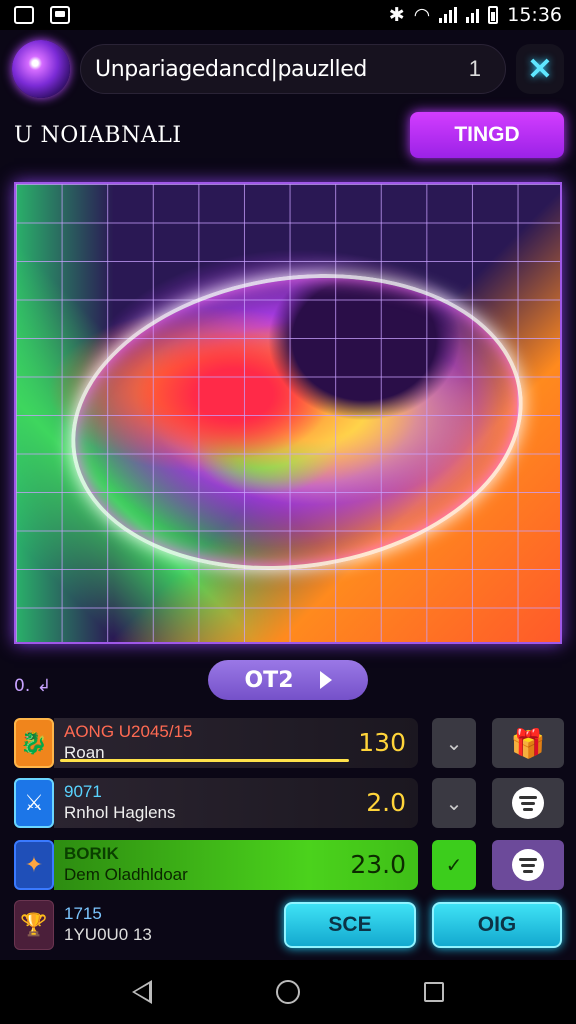 This screenshot has width=576, height=1024. What do you see at coordinates (422, 15) in the screenshot?
I see `wifi-icon: ◠` at bounding box center [422, 15].